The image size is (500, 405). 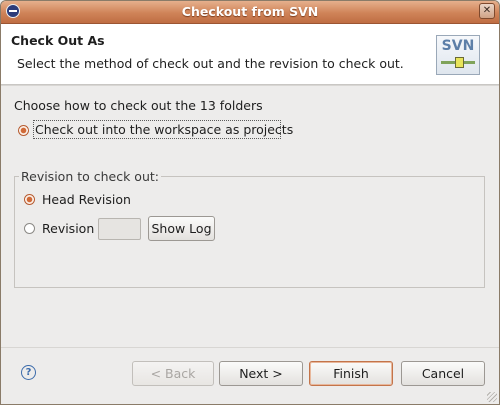 What do you see at coordinates (90, 176) in the screenshot?
I see `revision-group-title: Revision to check out:` at bounding box center [90, 176].